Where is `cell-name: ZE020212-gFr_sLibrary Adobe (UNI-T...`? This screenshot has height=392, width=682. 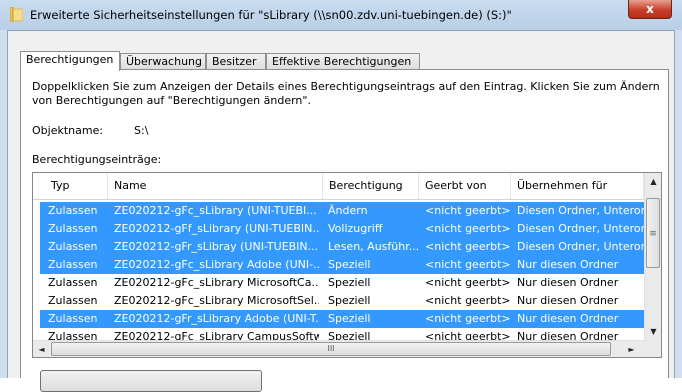
cell-name: ZE020212-gFr_sLibrary Adobe (UNI-T... is located at coordinates (216, 318).